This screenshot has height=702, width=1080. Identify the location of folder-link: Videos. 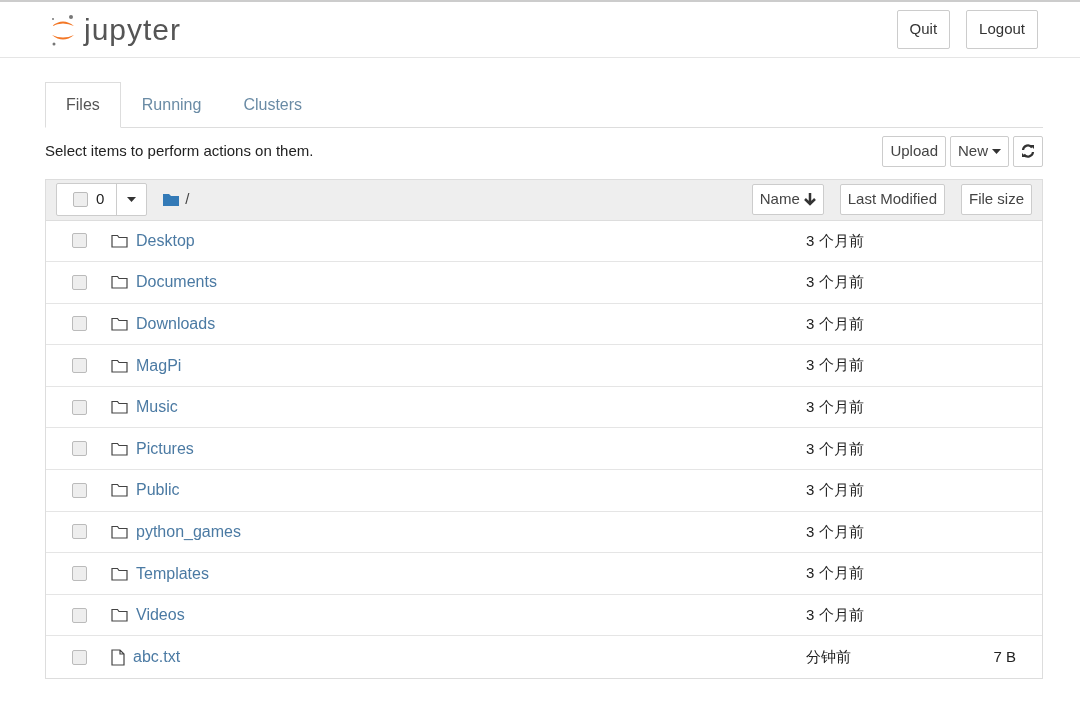
(160, 615).